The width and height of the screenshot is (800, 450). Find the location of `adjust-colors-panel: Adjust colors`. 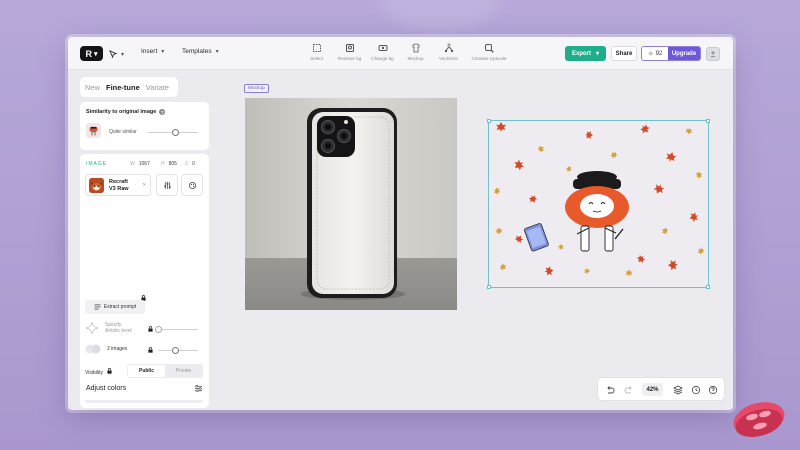

adjust-colors-panel: Adjust colors is located at coordinates (144, 389).